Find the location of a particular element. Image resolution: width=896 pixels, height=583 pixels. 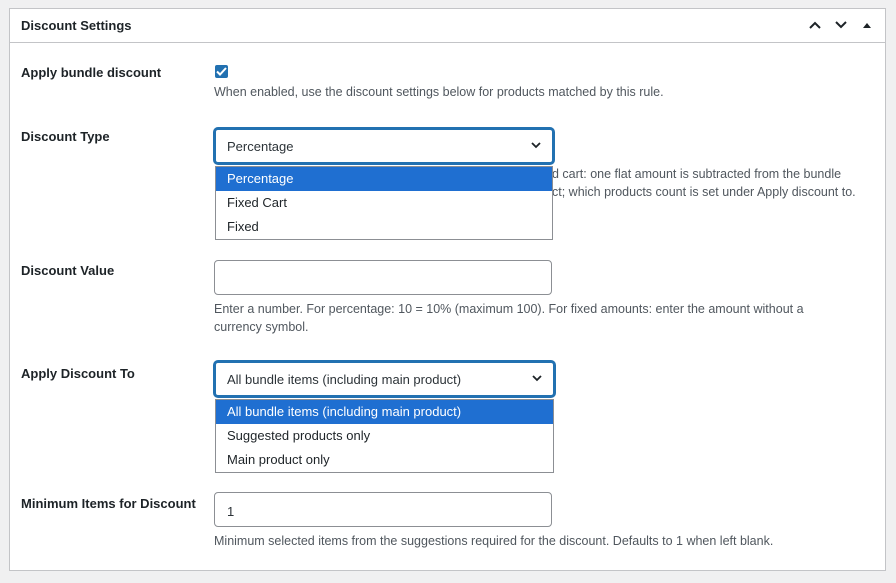

apply-discount-to-option: Suggested products only is located at coordinates (384, 436).